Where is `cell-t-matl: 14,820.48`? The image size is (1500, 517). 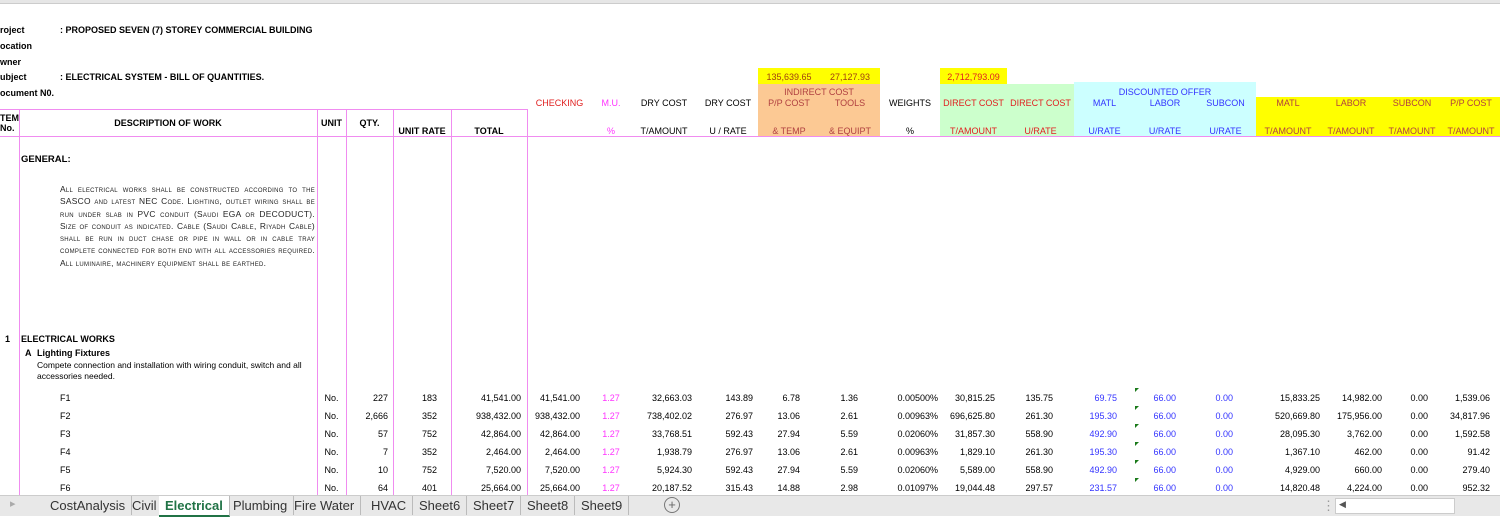 cell-t-matl: 14,820.48 is located at coordinates (1288, 488).